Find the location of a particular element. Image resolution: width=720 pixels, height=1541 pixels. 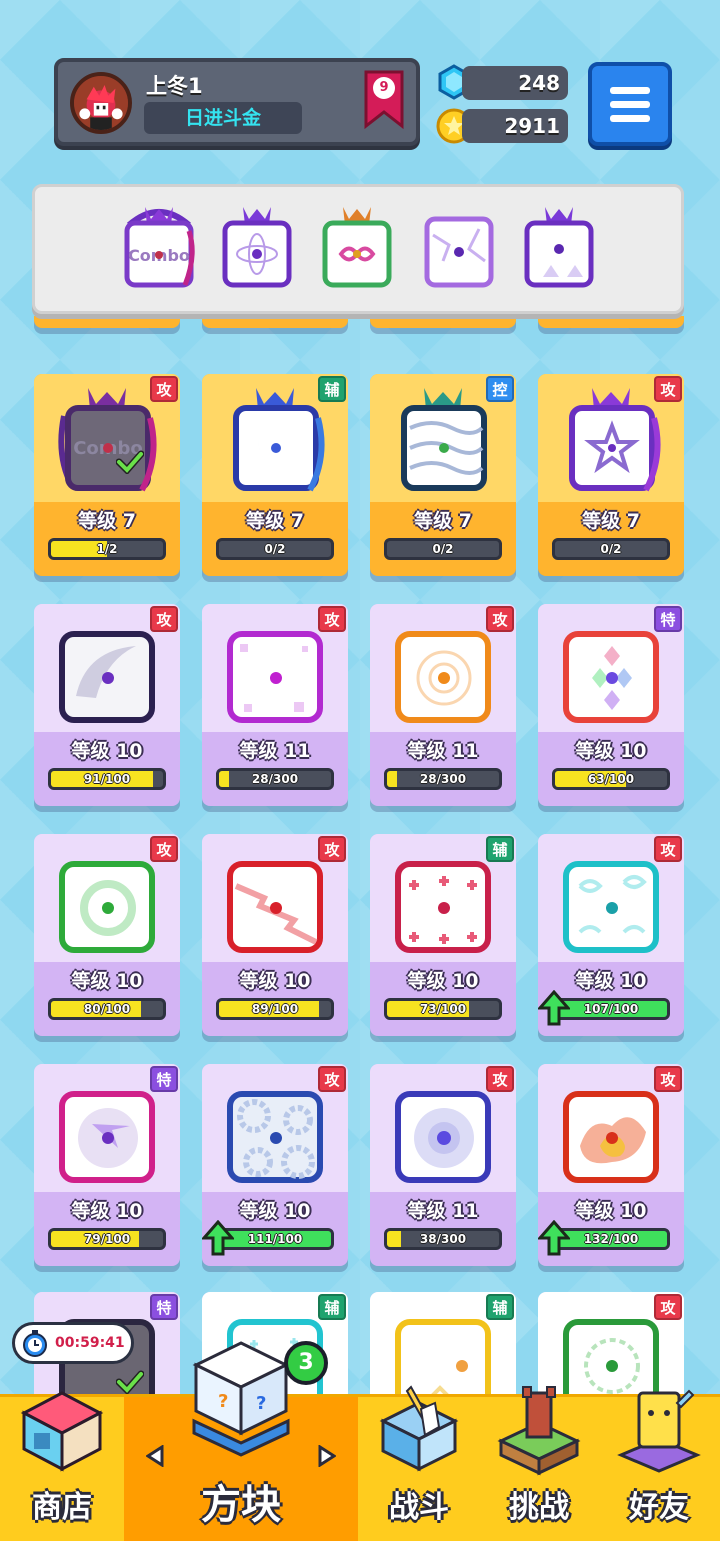

progress-bar: 80/100 is located at coordinates (107, 1009).